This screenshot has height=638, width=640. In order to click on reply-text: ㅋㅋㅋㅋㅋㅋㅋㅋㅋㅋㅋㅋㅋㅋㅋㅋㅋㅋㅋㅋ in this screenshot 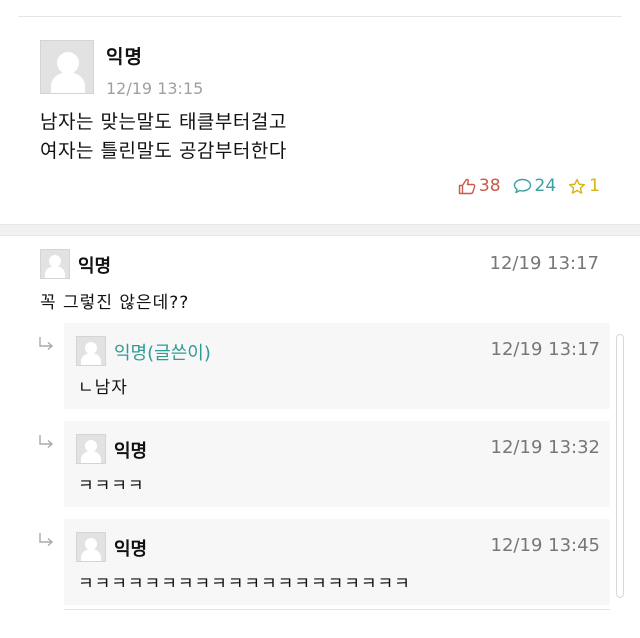, I will do `click(244, 584)`.